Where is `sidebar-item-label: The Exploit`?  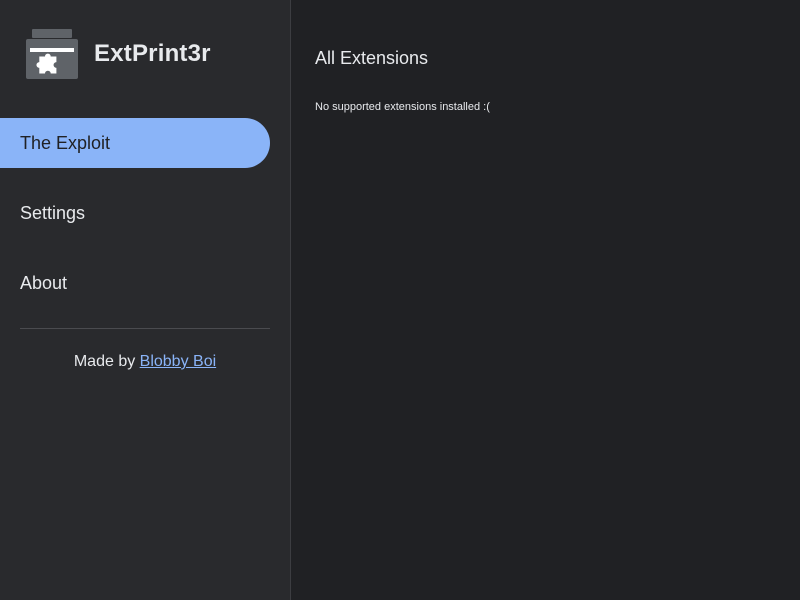 sidebar-item-label: The Exploit is located at coordinates (65, 142).